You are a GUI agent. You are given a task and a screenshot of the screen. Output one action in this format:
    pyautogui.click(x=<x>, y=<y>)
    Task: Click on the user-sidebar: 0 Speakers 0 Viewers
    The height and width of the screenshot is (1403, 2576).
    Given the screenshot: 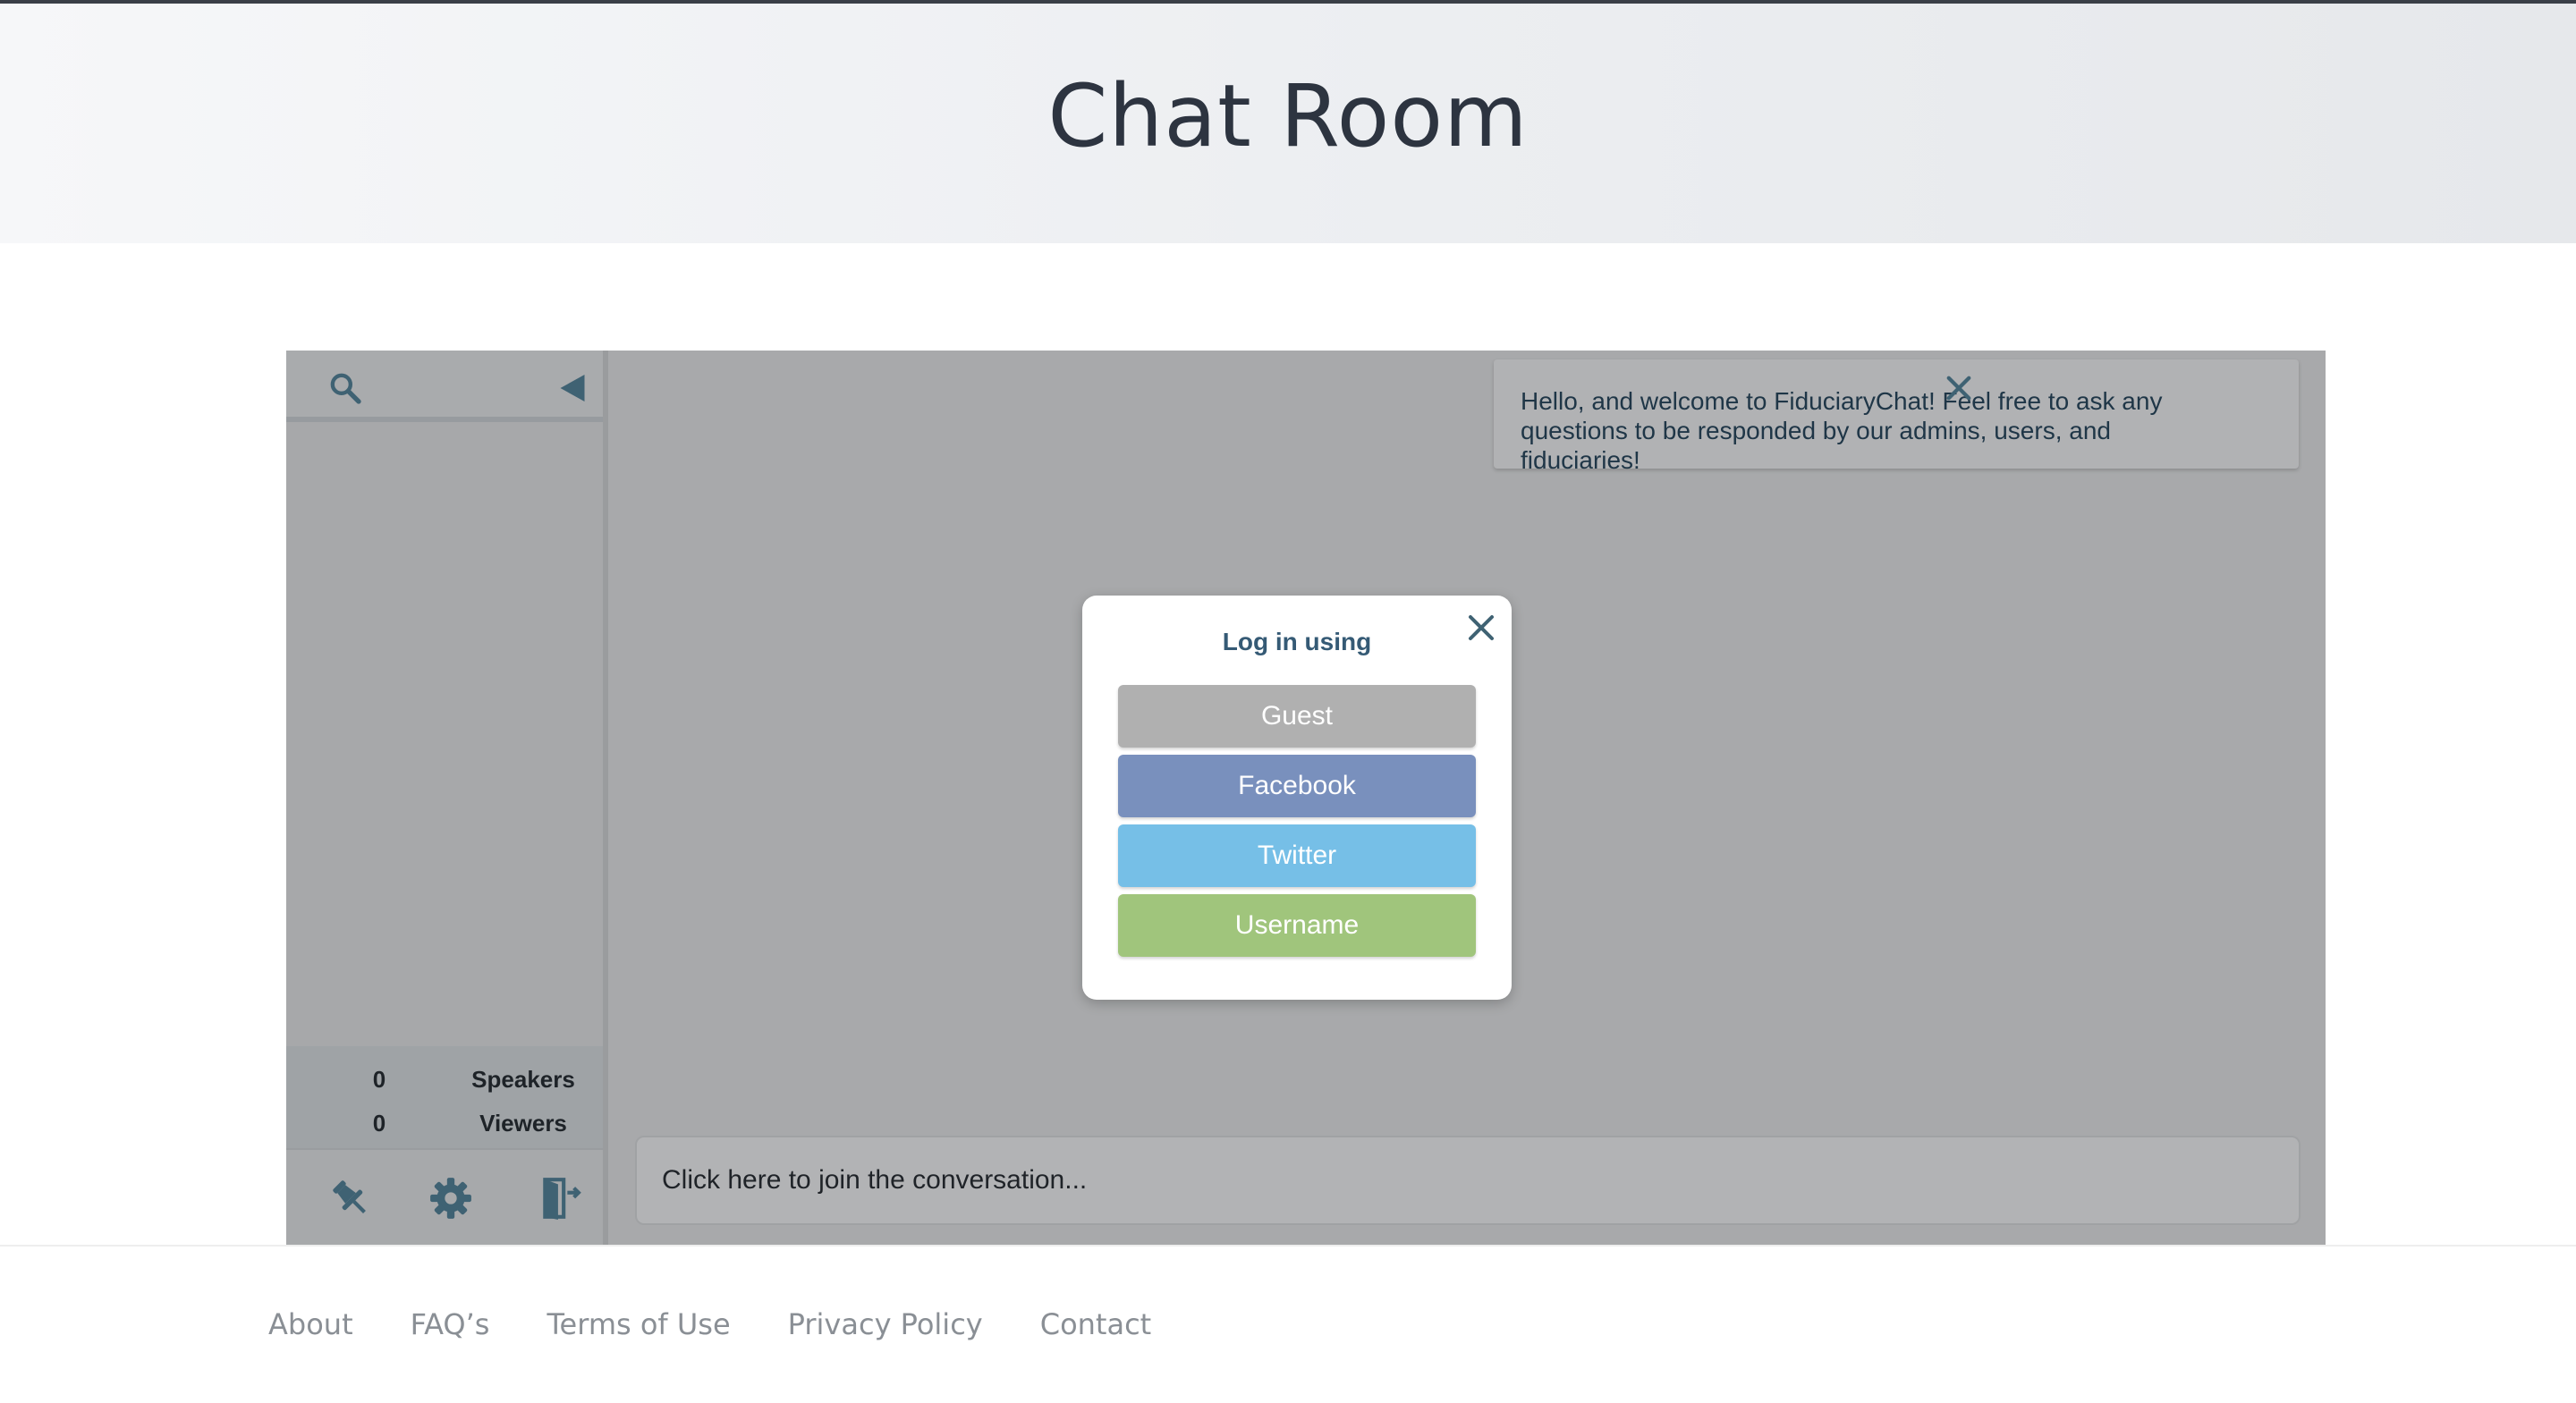 What is the action you would take?
    pyautogui.click(x=447, y=798)
    